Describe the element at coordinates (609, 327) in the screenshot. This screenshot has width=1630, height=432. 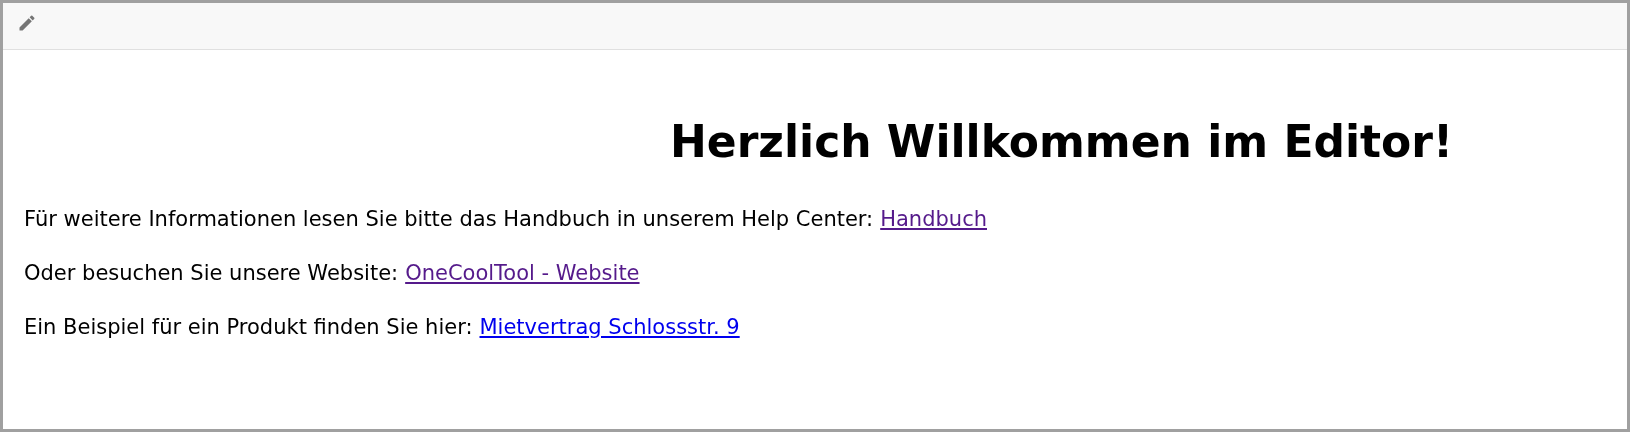
I see `text-link: Mietvertrag Schlossstr. 9` at that location.